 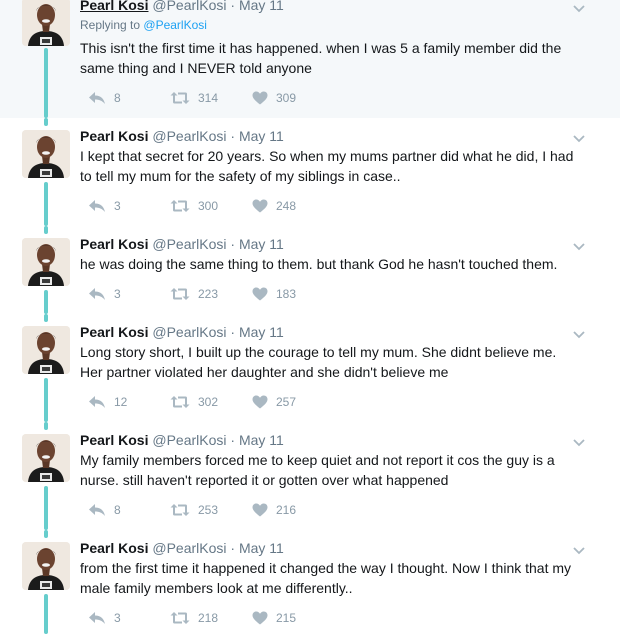 I want to click on retweet-button: 253, so click(x=190, y=510).